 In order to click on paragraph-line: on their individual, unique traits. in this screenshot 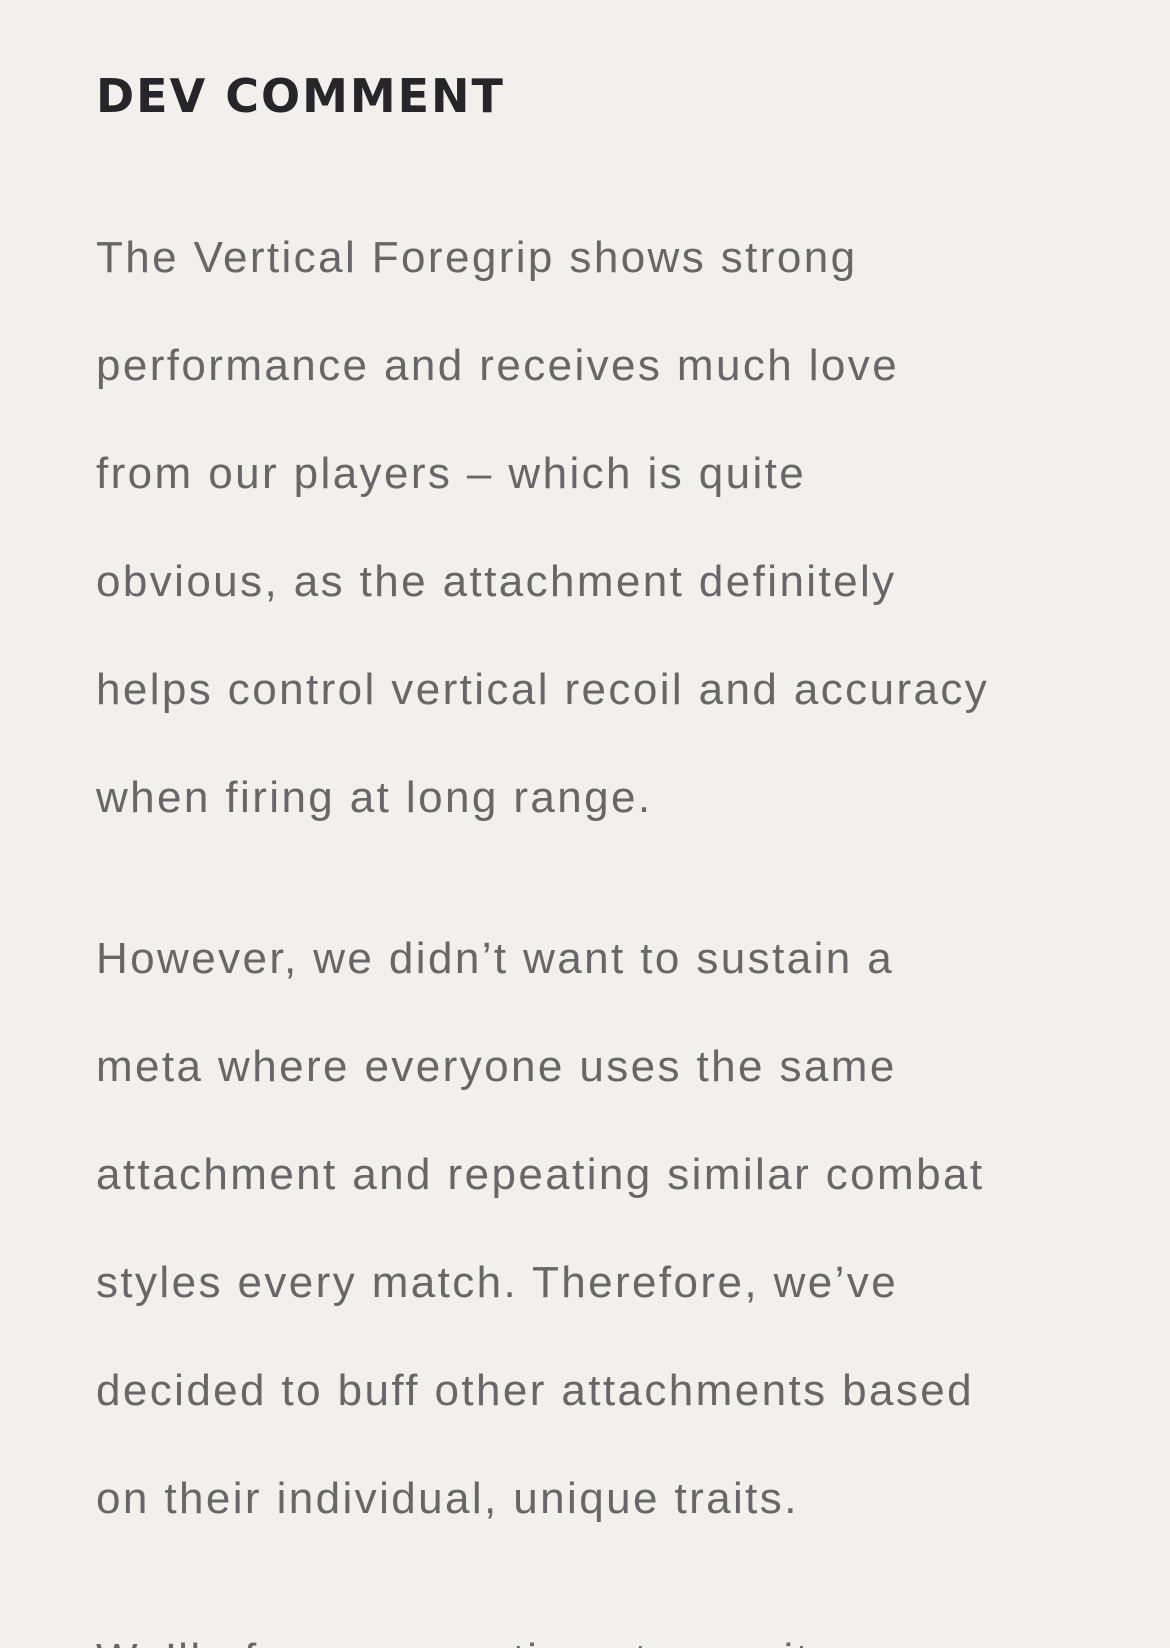, I will do `click(447, 1498)`.